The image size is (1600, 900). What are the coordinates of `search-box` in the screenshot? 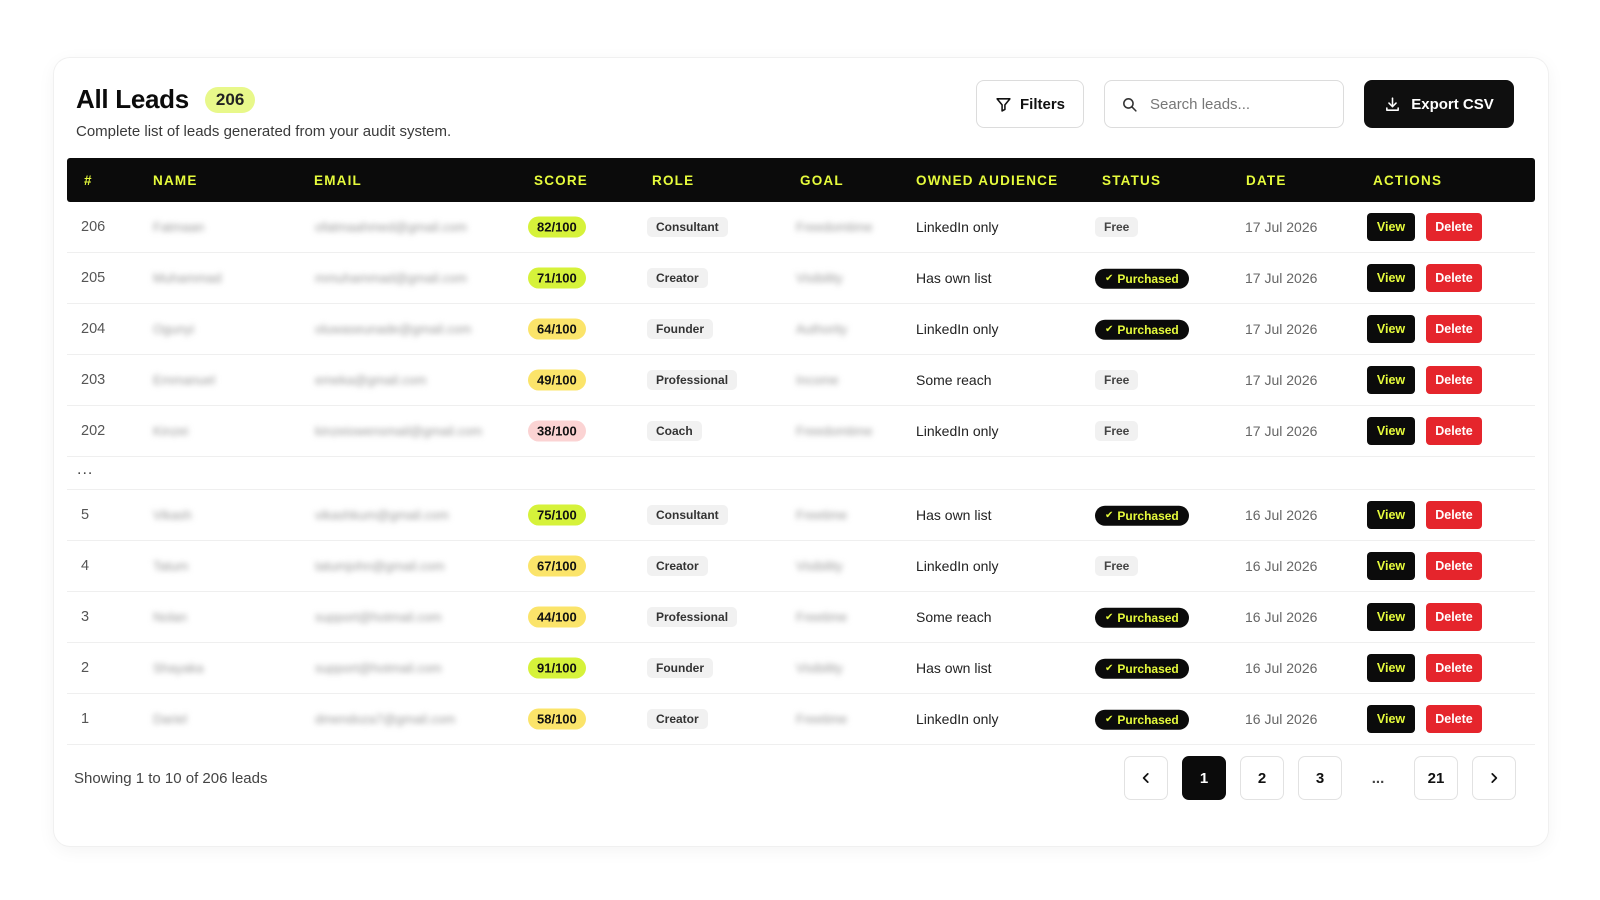 It's located at (1224, 104).